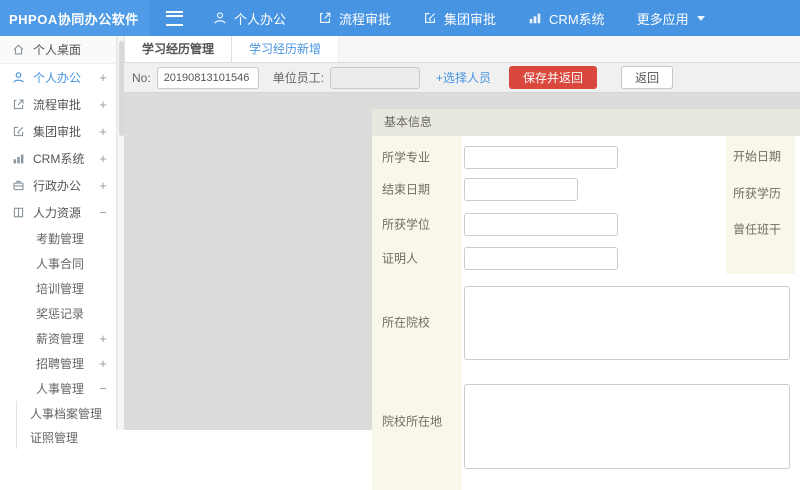 The width and height of the screenshot is (800, 490). I want to click on sidebar-item-label: CRM系统, so click(59, 159).